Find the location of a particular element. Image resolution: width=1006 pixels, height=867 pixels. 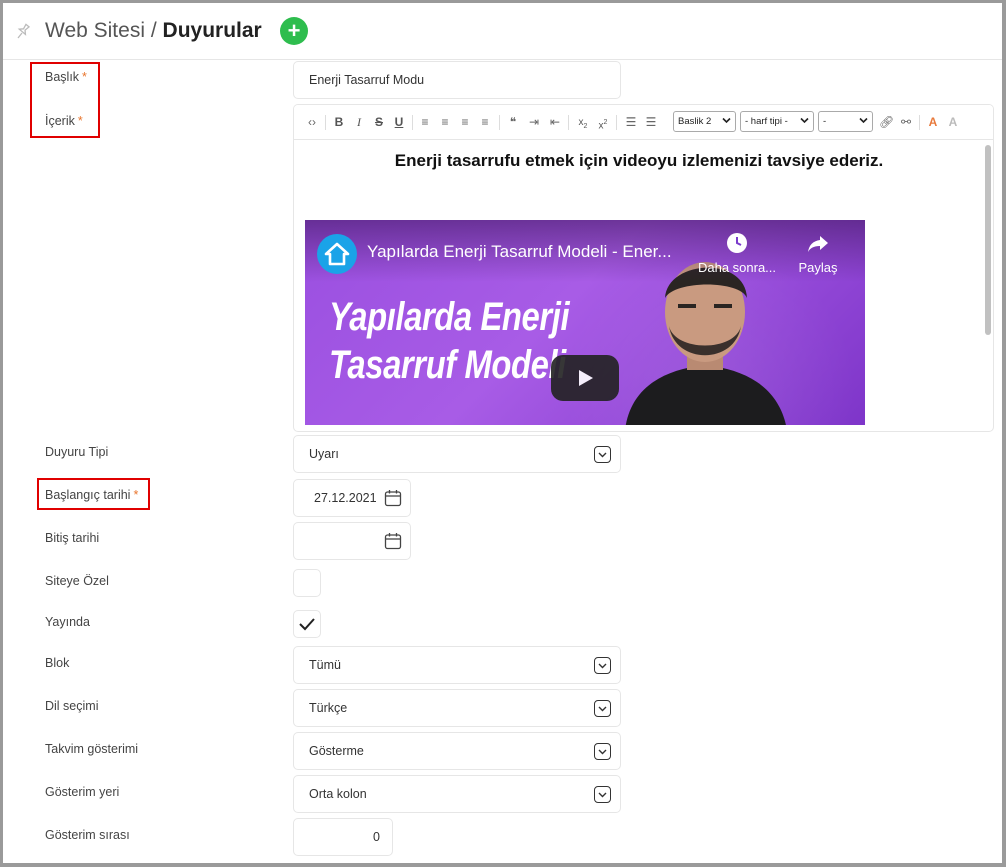

link-icon: 🔗︎ is located at coordinates (886, 122).